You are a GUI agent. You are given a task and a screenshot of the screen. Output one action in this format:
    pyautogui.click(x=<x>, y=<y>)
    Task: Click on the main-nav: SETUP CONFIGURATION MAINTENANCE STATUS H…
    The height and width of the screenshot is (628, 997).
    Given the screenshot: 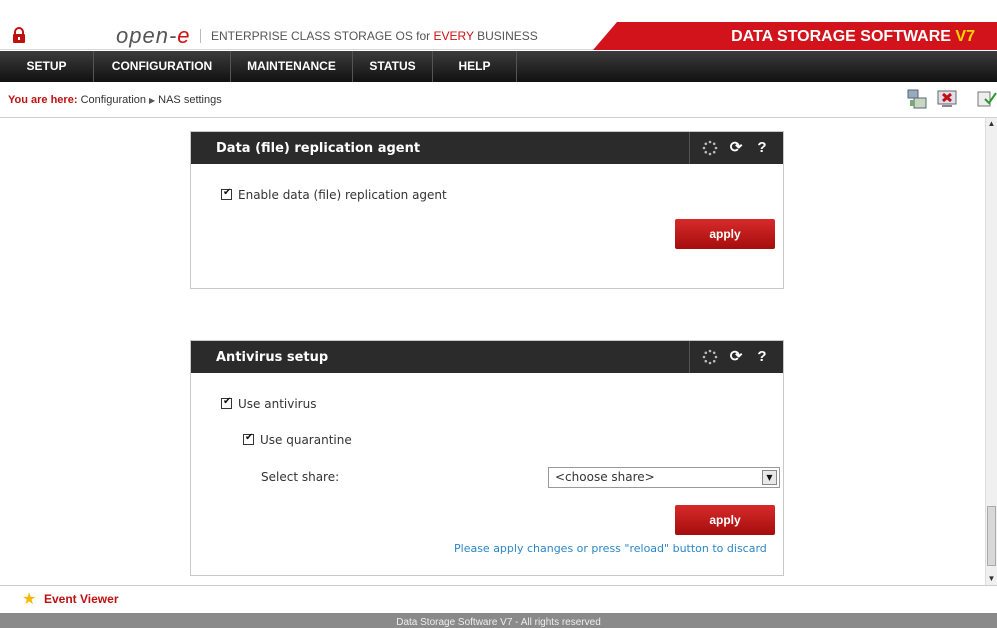 What is the action you would take?
    pyautogui.click(x=498, y=66)
    